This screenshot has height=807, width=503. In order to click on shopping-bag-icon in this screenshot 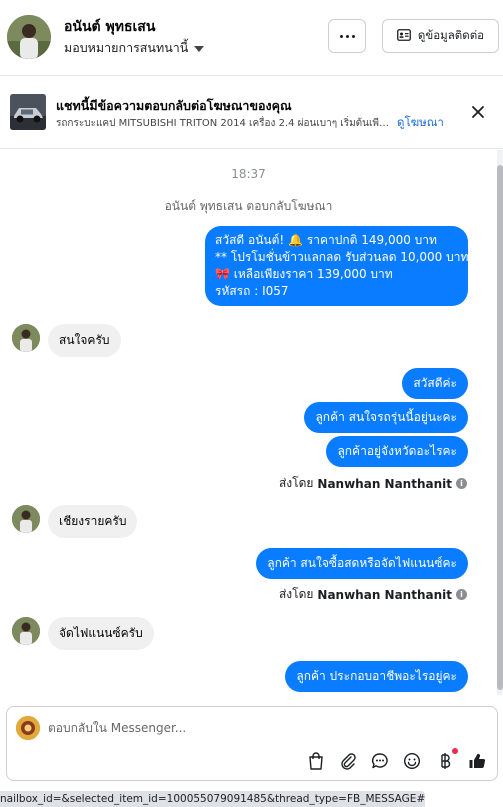, I will do `click(316, 761)`.